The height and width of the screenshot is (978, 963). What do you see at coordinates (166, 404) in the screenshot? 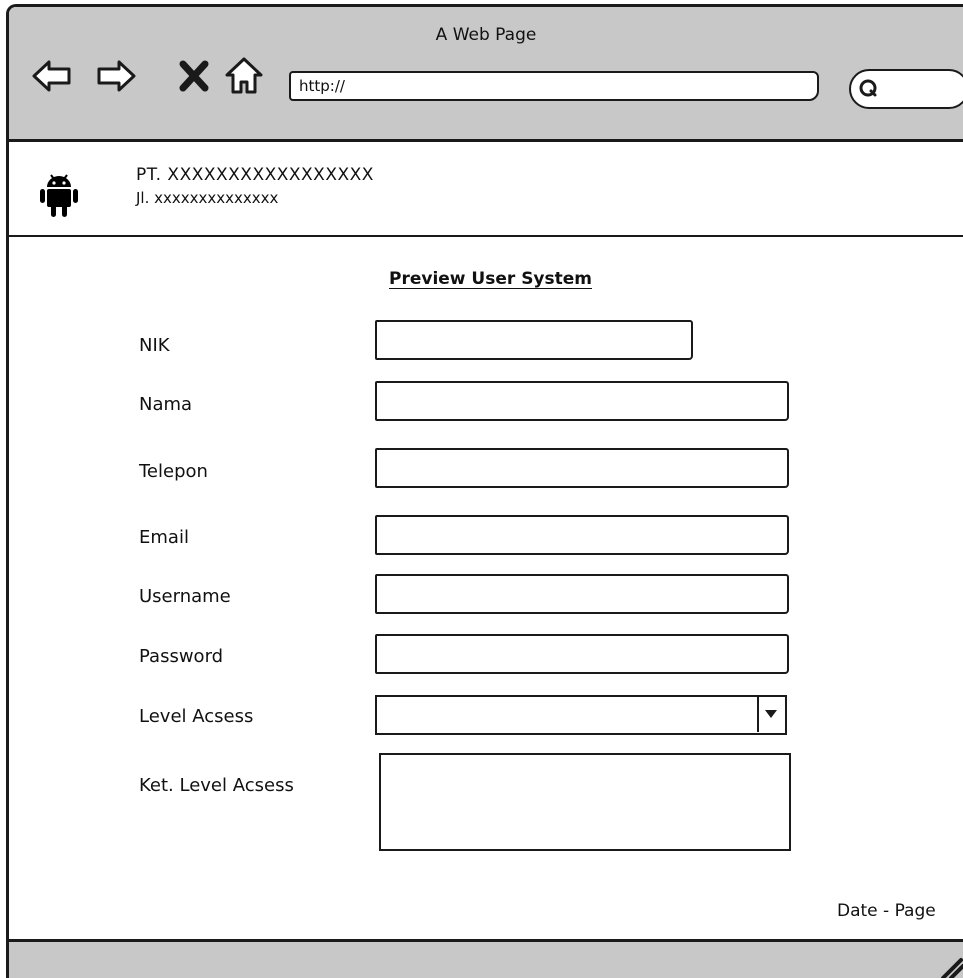
I see `nama-label: Nama` at bounding box center [166, 404].